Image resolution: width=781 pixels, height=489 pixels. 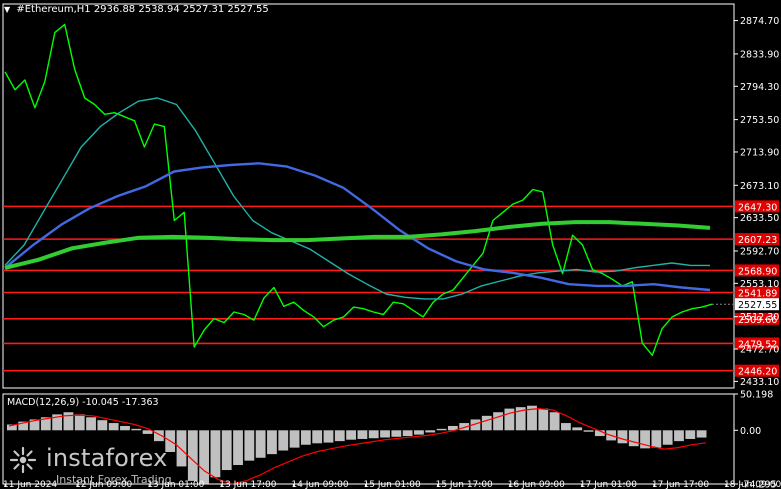 I want to click on macd-y-tick-label: 50.198, so click(x=756, y=395).